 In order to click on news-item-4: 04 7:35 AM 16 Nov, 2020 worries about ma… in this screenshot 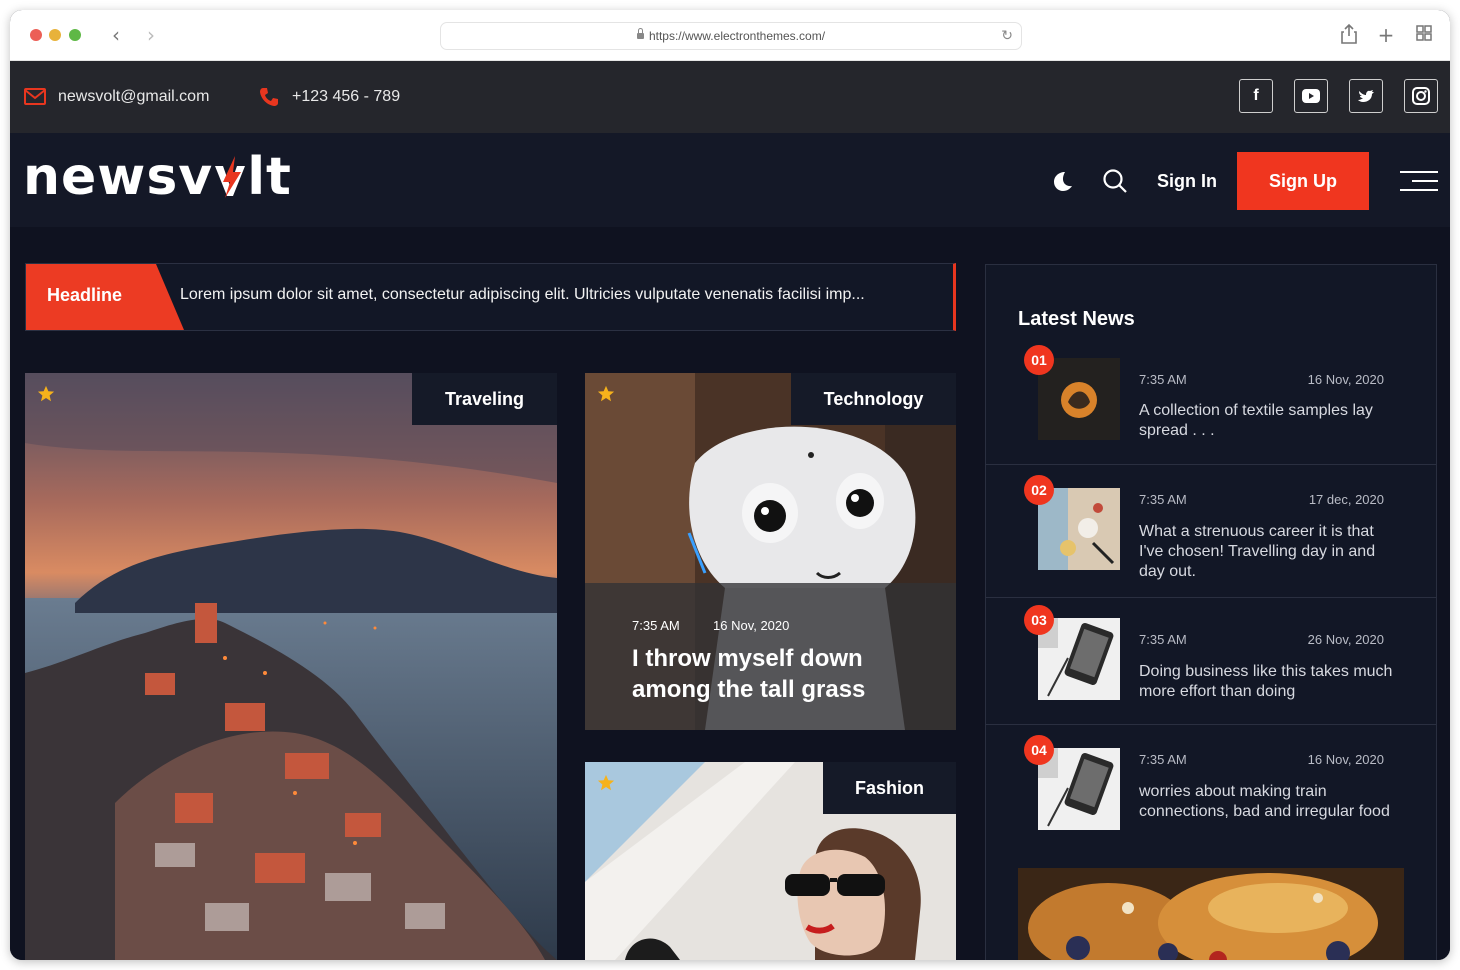, I will do `click(1211, 790)`.